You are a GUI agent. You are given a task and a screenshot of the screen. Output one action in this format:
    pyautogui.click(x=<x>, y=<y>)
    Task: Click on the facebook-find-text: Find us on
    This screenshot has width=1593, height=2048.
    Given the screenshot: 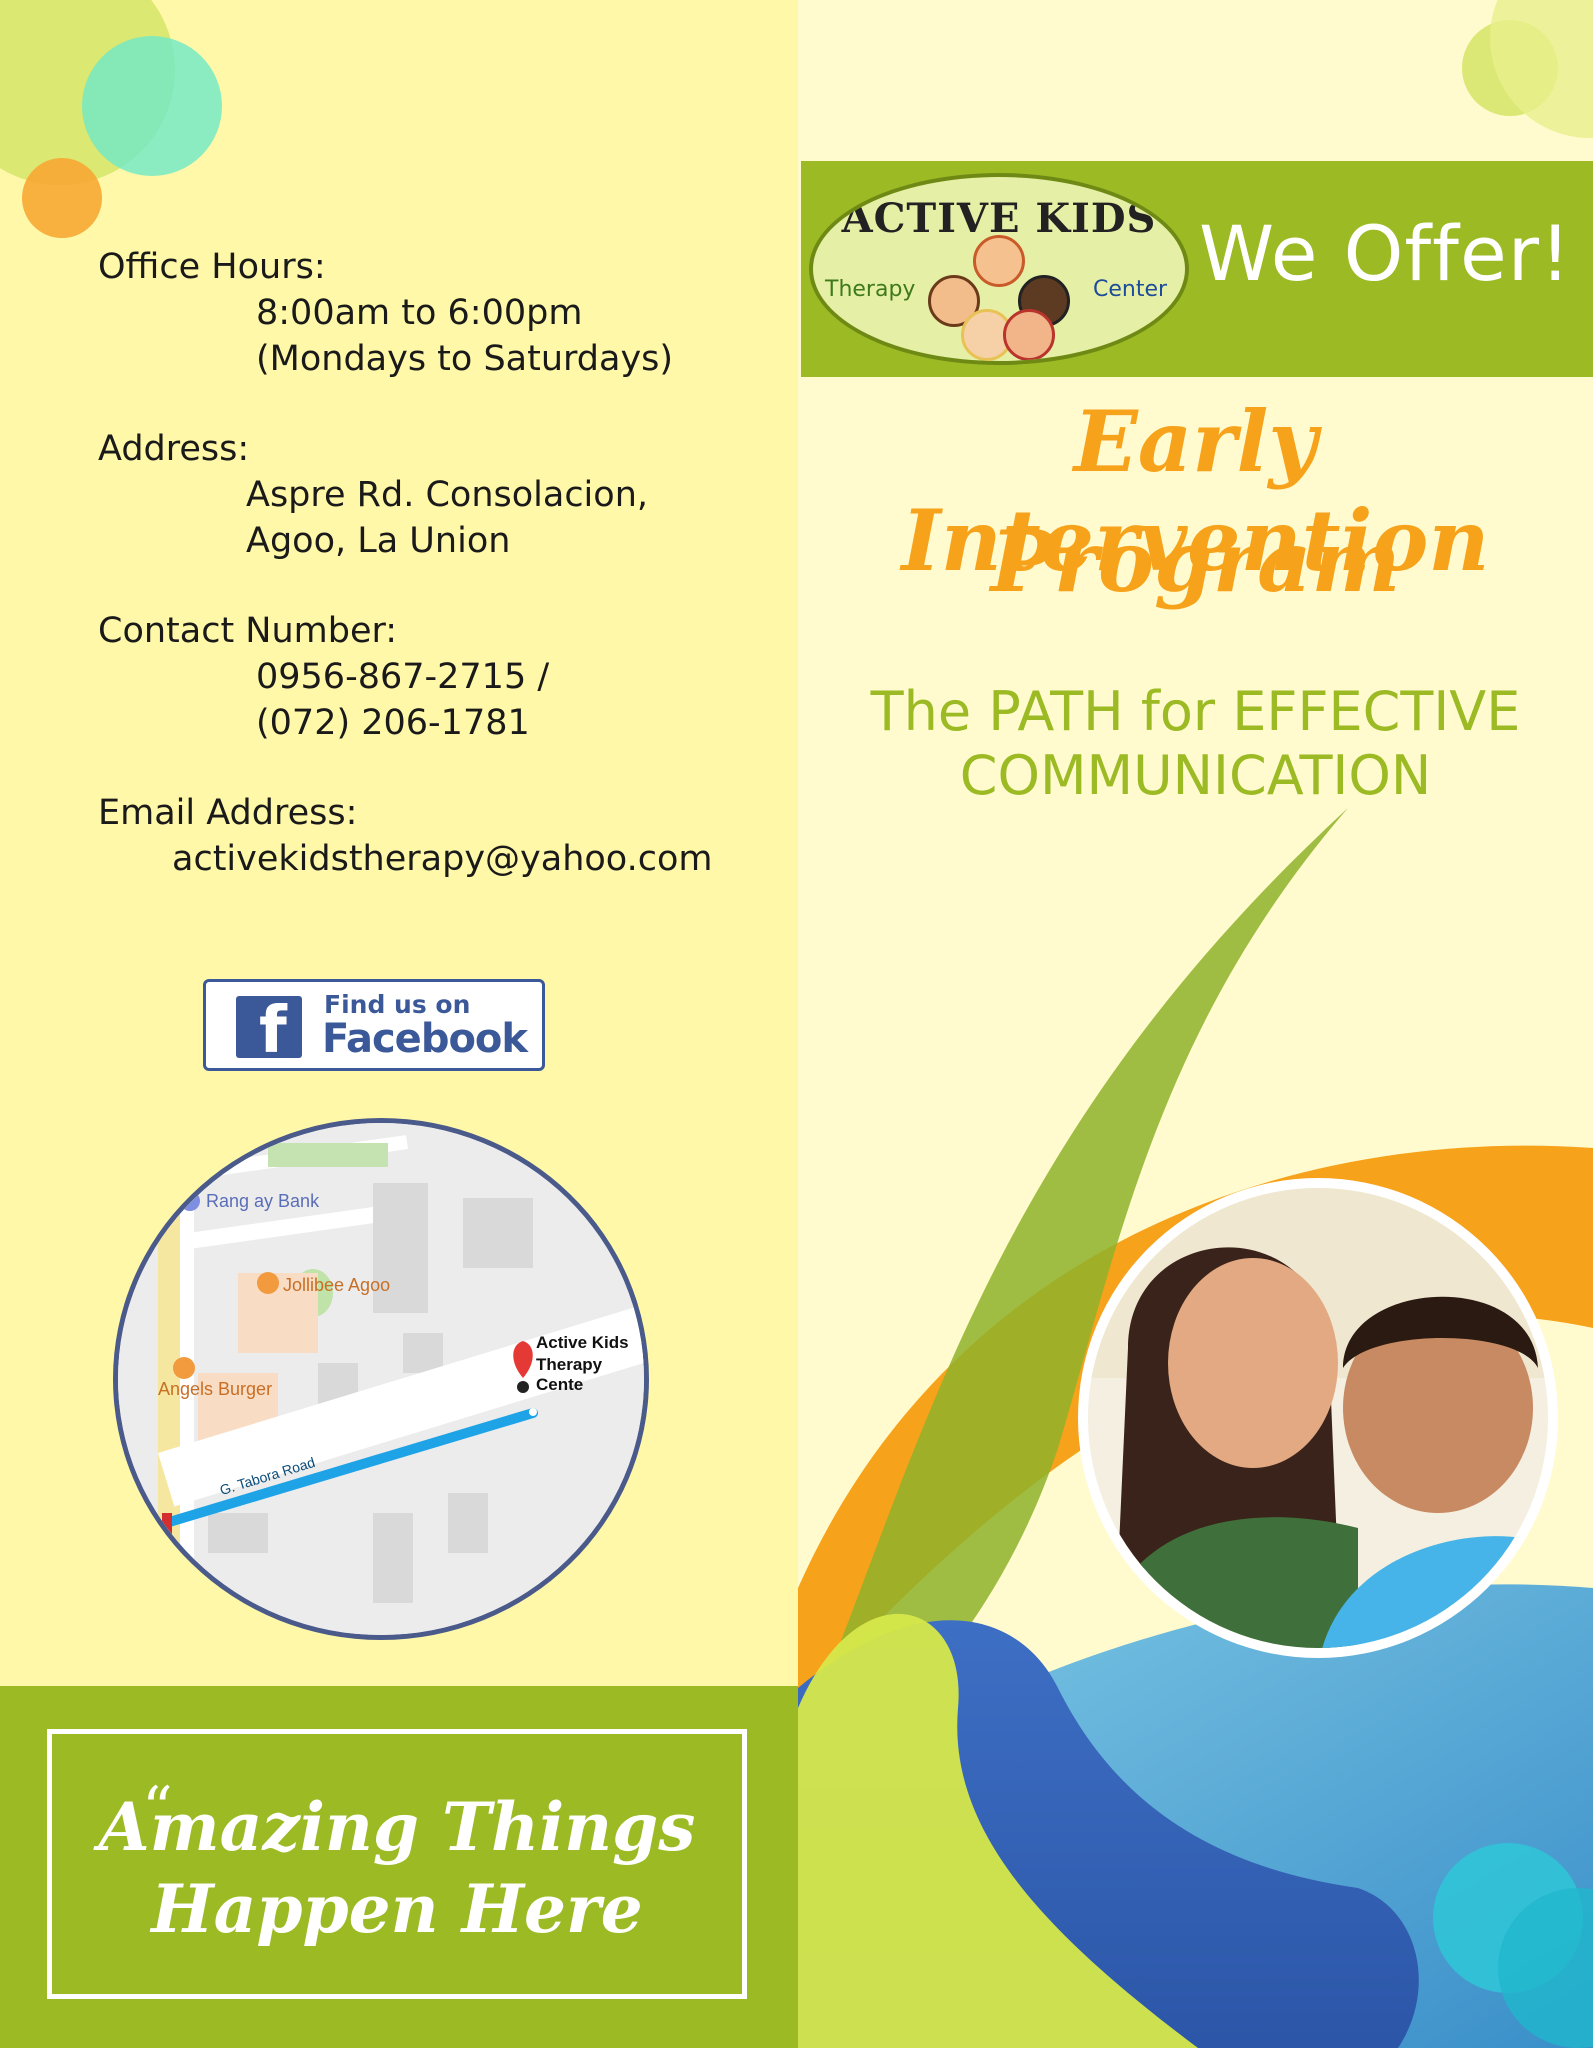 What is the action you would take?
    pyautogui.click(x=397, y=1004)
    